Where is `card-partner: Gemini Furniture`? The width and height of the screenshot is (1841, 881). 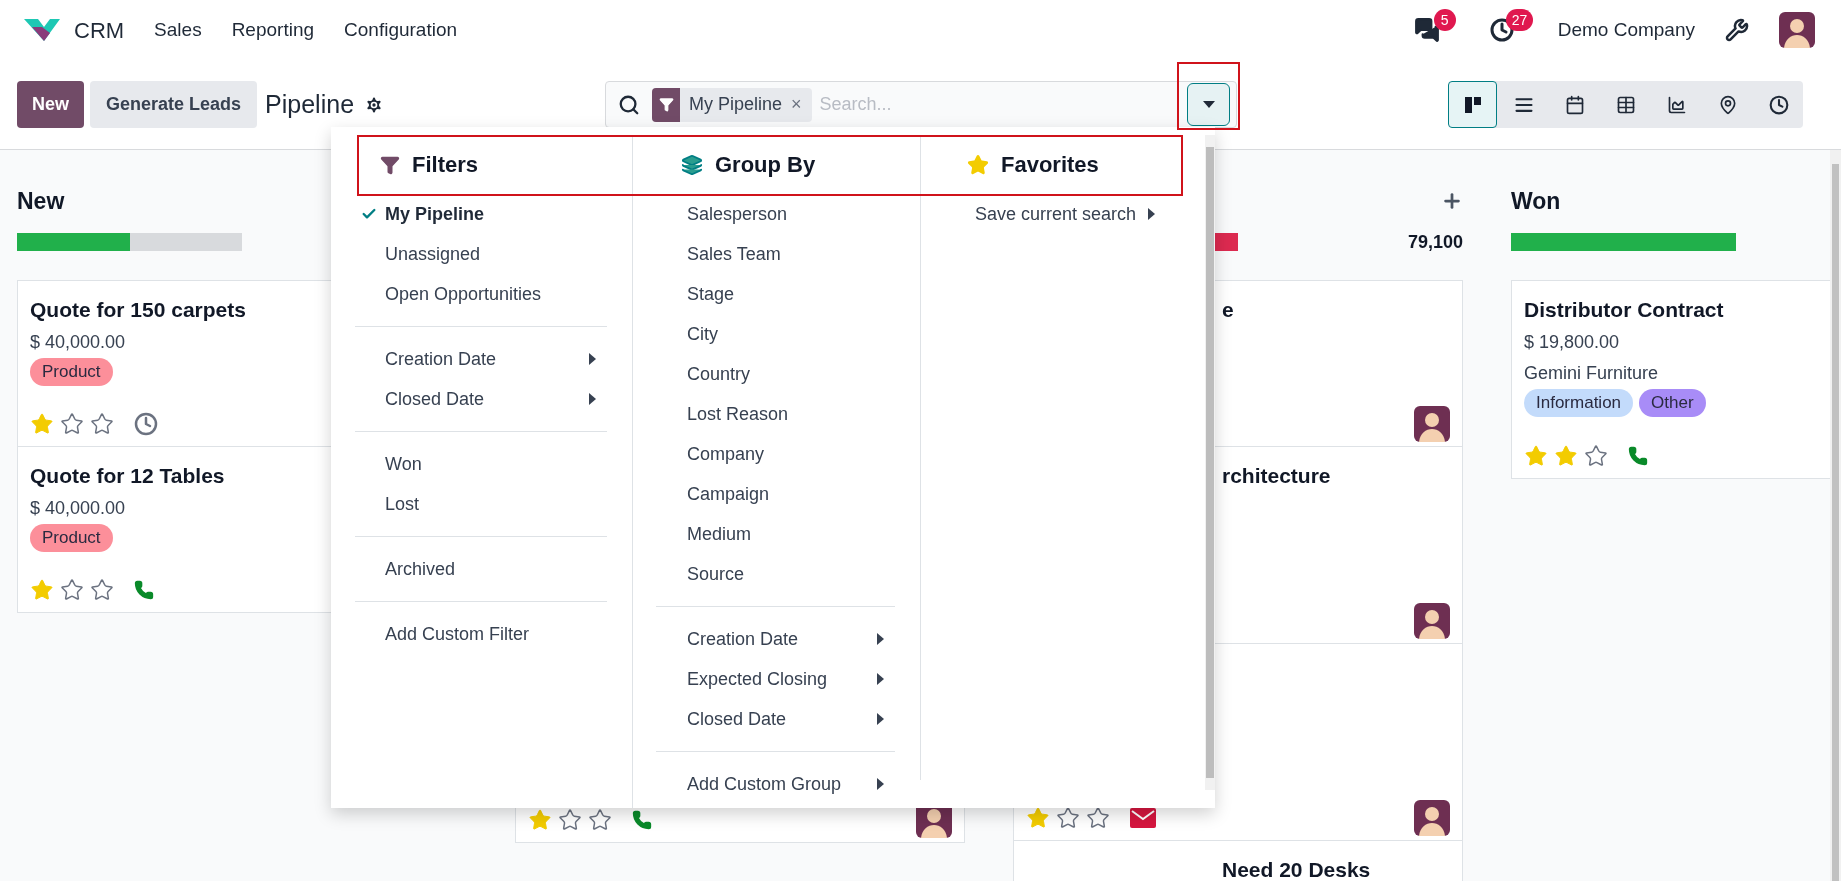
card-partner: Gemini Furniture is located at coordinates (1591, 373).